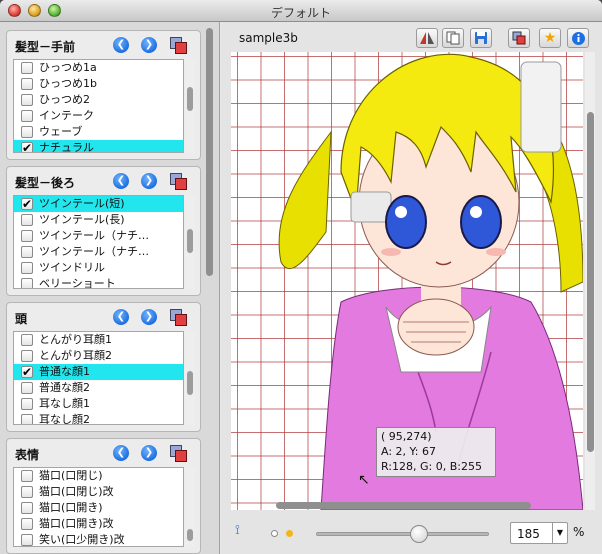  What do you see at coordinates (289, 533) in the screenshot?
I see `background-color-option` at bounding box center [289, 533].